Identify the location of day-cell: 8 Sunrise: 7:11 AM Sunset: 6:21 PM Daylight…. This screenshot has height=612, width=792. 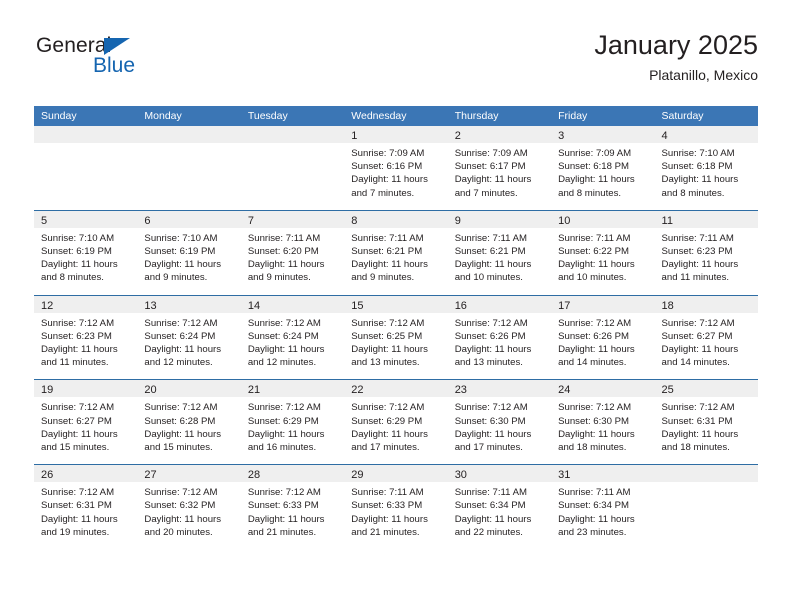
(396, 252).